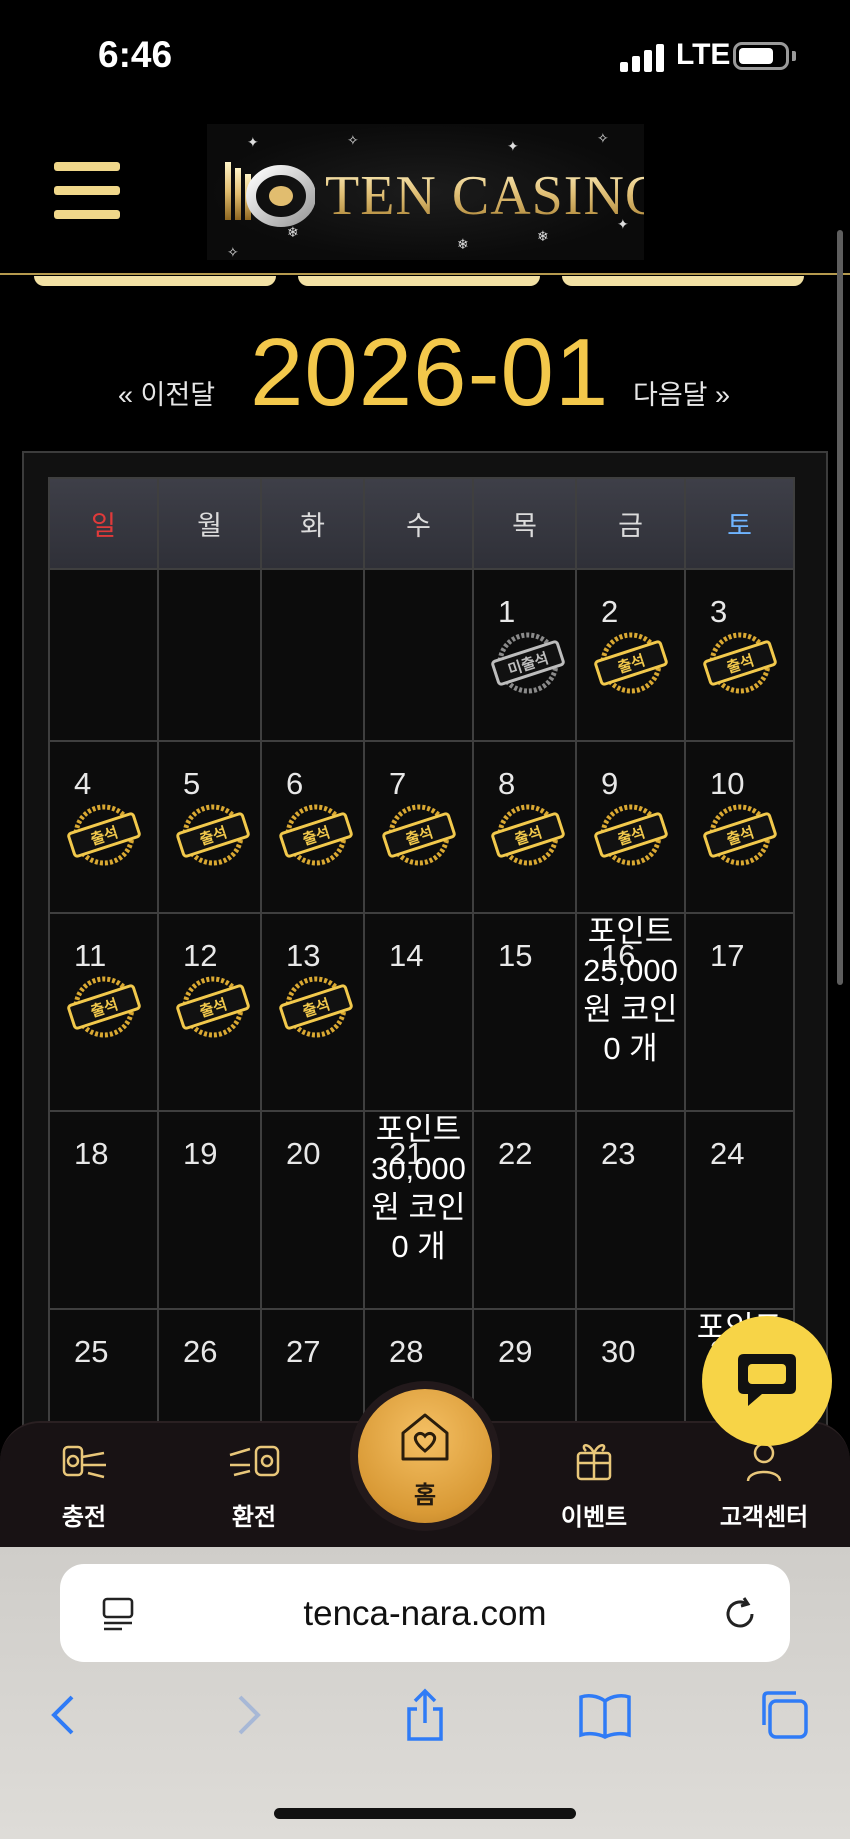 Image resolution: width=850 pixels, height=1839 pixels. I want to click on reward-text: 포인트 25,000 원 코인0 개, so click(630, 990).